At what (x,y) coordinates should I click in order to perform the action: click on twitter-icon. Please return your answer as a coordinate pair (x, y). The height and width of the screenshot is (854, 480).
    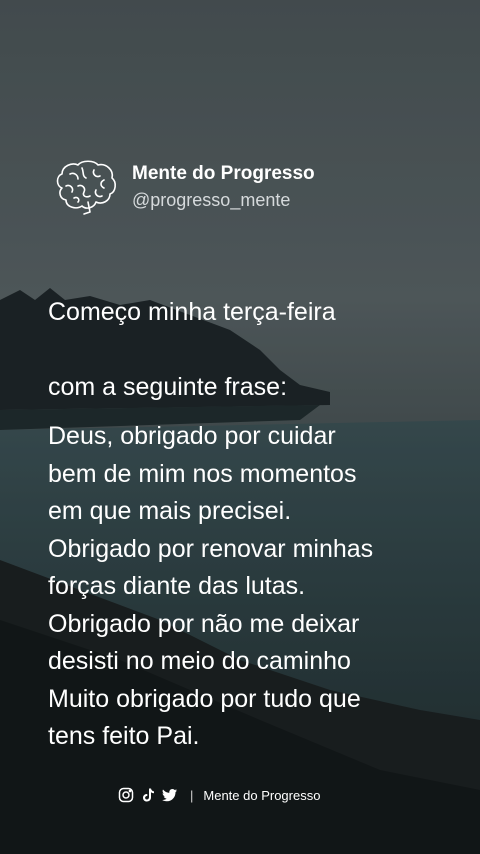
    Looking at the image, I should click on (170, 795).